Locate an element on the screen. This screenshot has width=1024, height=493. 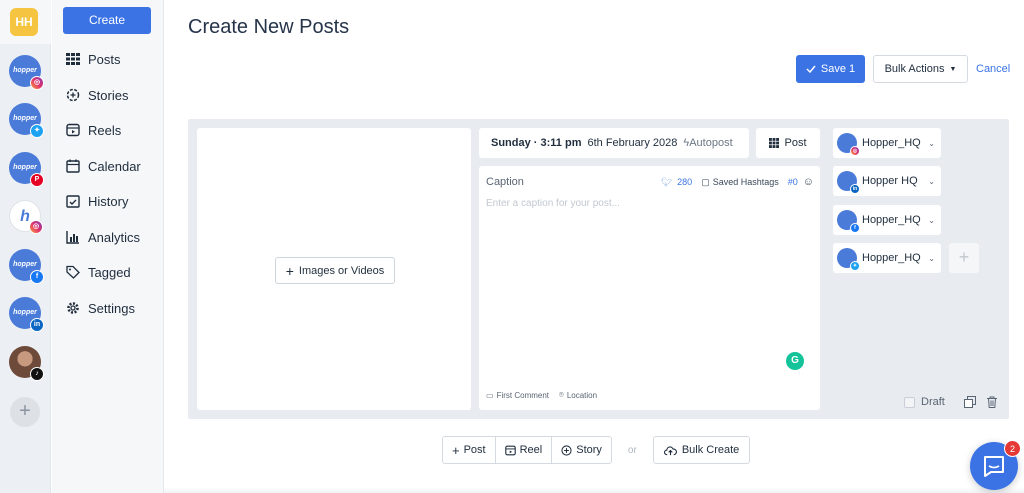
check-icon is located at coordinates (811, 69).